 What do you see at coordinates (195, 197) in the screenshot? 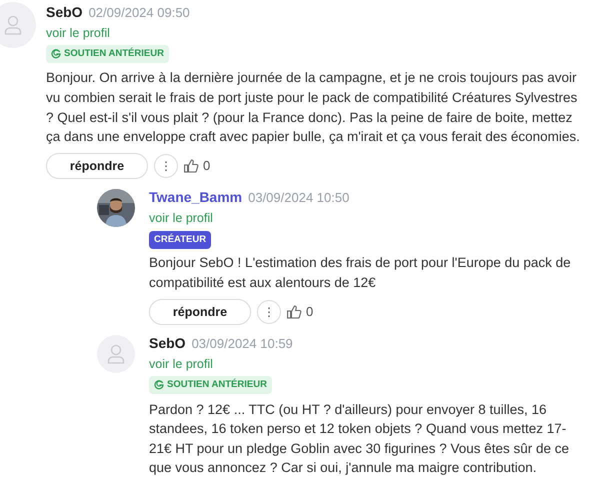
I see `author-name: Twane_Bamm` at bounding box center [195, 197].